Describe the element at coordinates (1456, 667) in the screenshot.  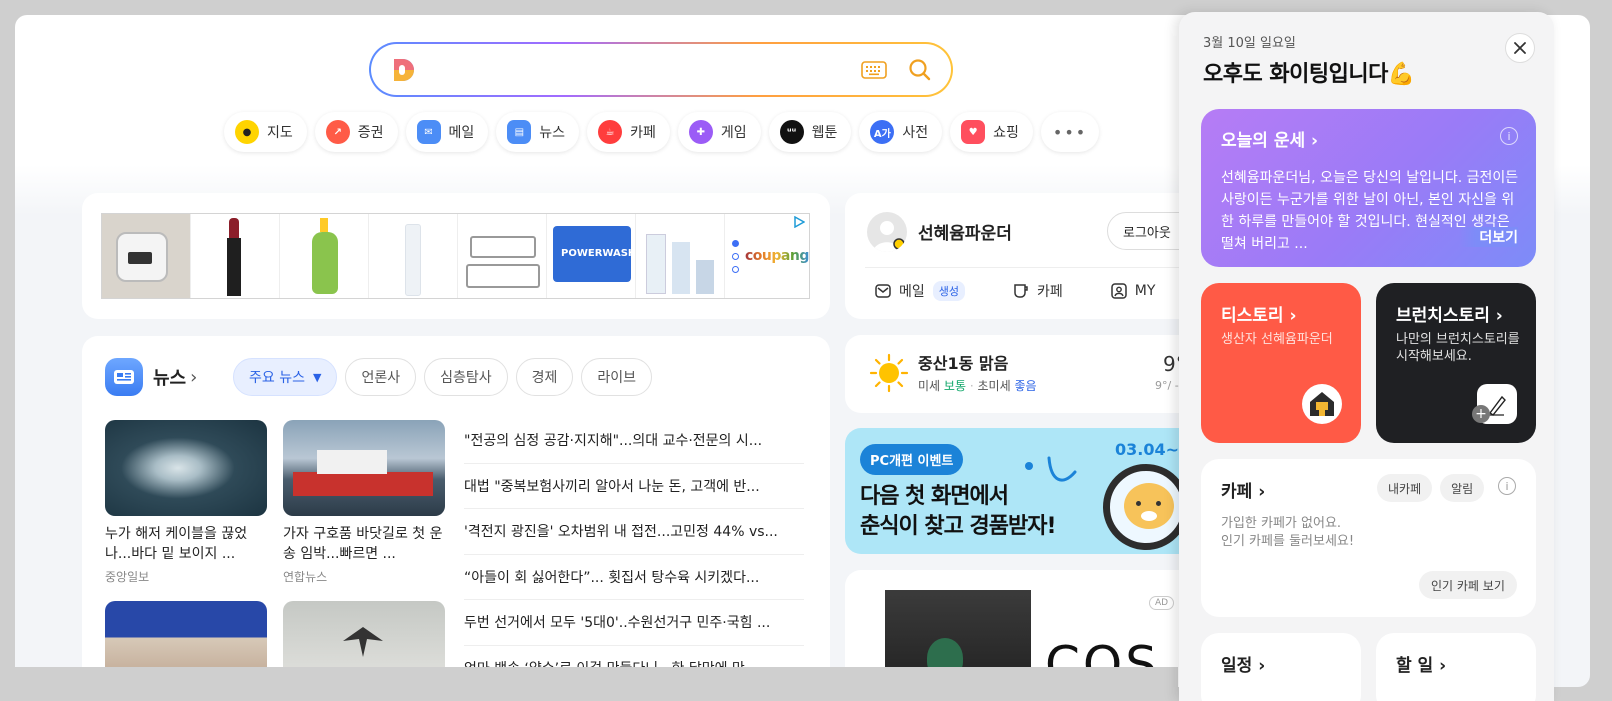
I see `todo-card: 할 일 ›` at that location.